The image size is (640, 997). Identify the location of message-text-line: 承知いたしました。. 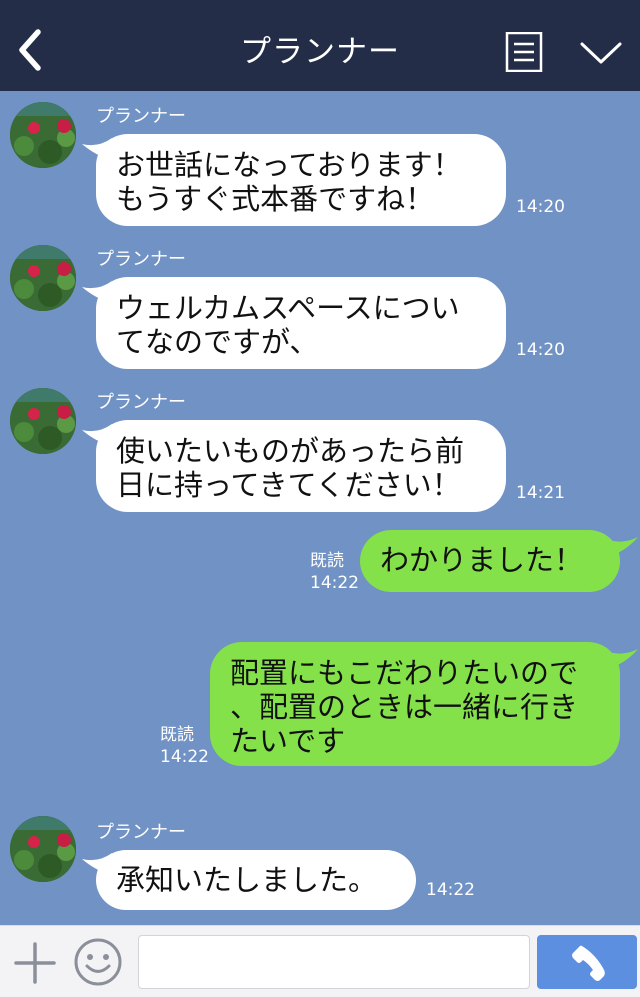
(247, 880).